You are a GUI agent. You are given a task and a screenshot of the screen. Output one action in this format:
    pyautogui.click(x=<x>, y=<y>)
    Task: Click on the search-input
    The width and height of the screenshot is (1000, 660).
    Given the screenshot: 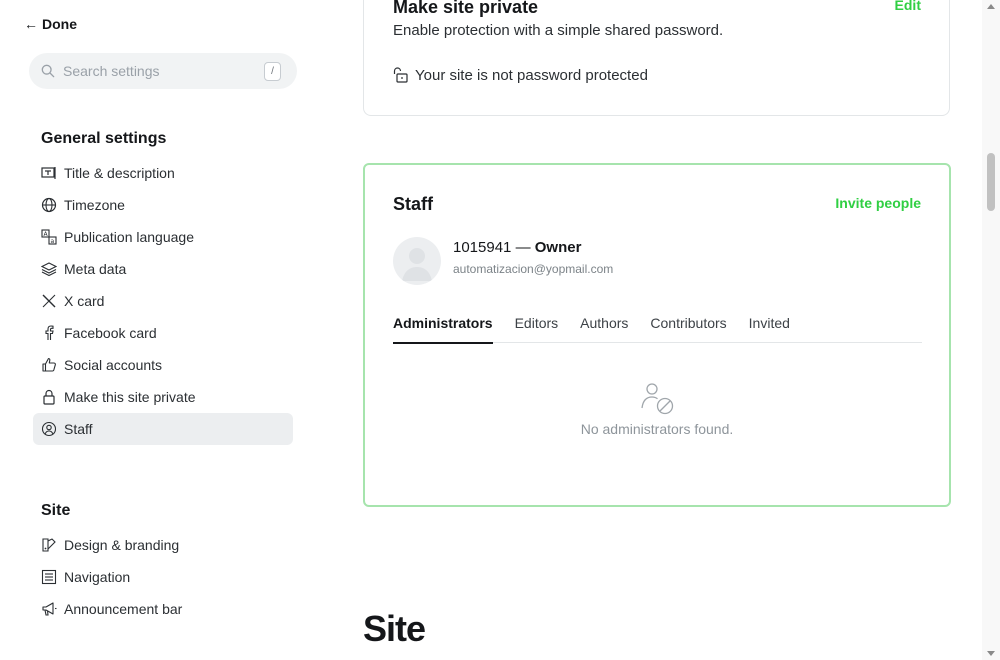 What is the action you would take?
    pyautogui.click(x=158, y=71)
    